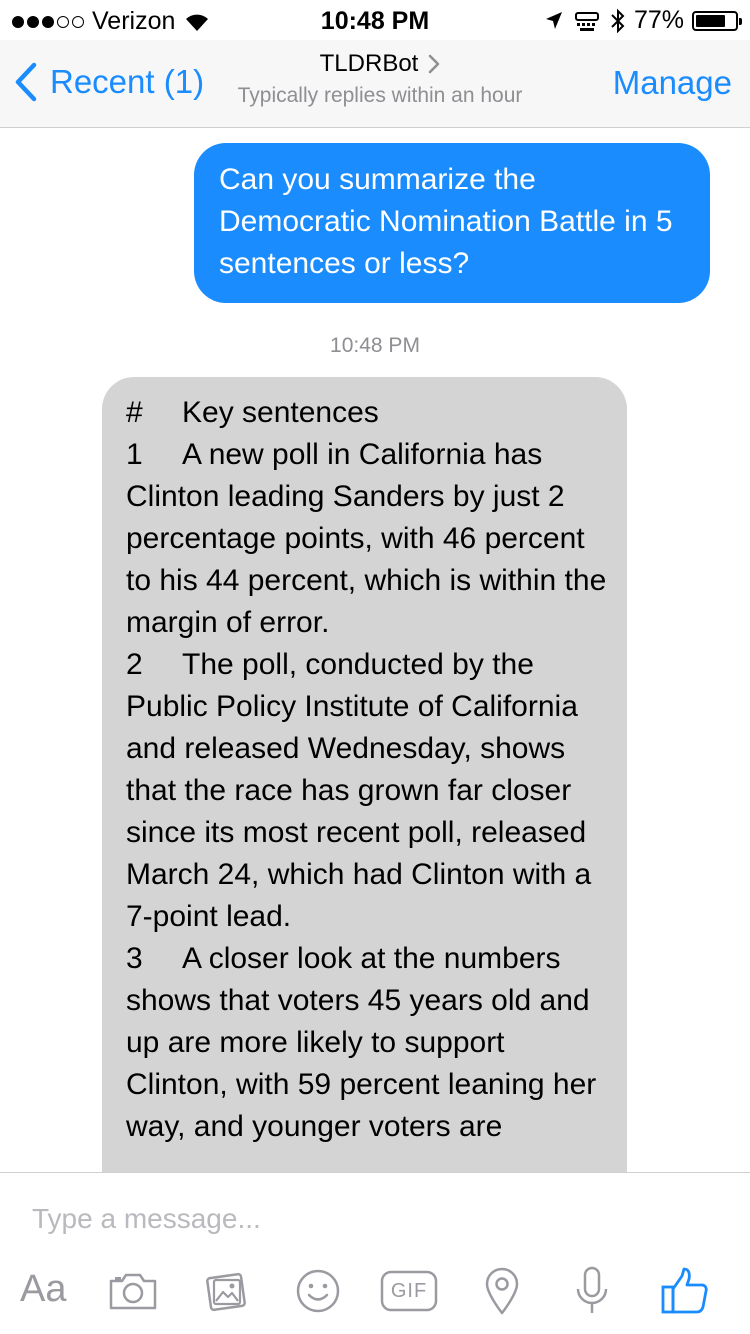  I want to click on status-right: 77%, so click(643, 20).